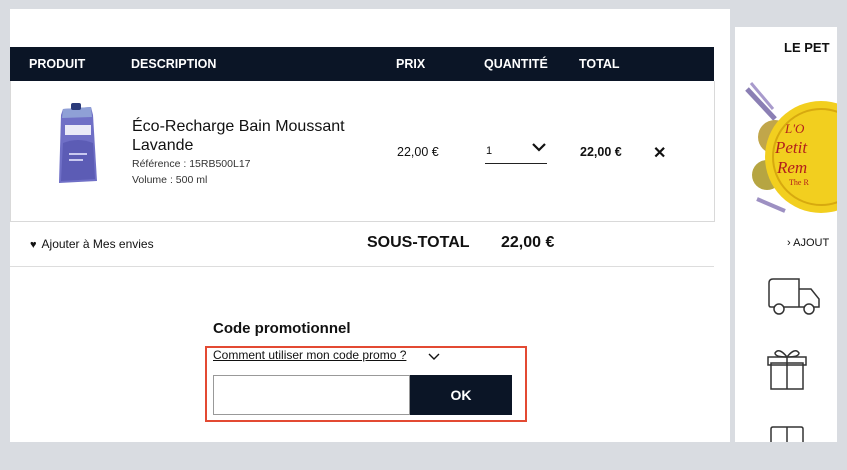  Describe the element at coordinates (601, 152) in the screenshot. I see `row-total: 22,00 €` at that location.